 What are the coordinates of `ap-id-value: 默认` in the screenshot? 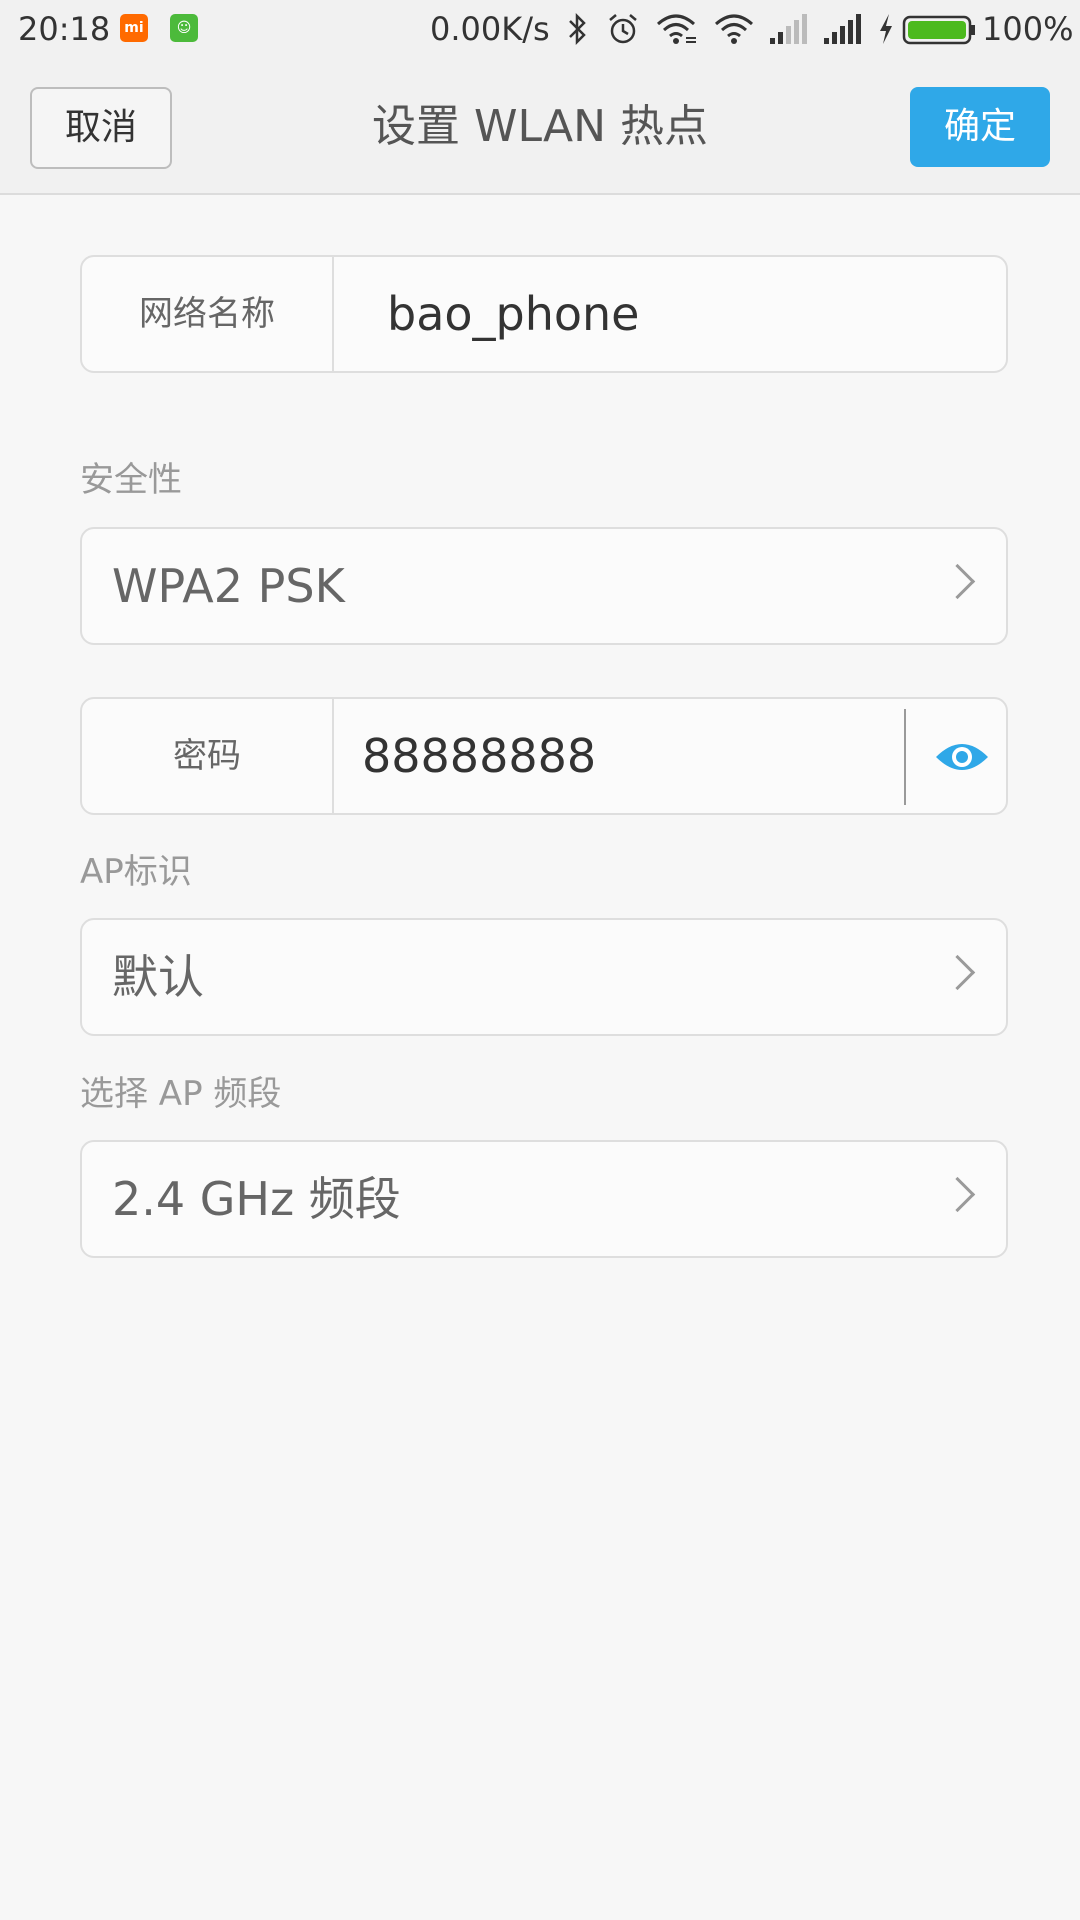 It's located at (158, 977).